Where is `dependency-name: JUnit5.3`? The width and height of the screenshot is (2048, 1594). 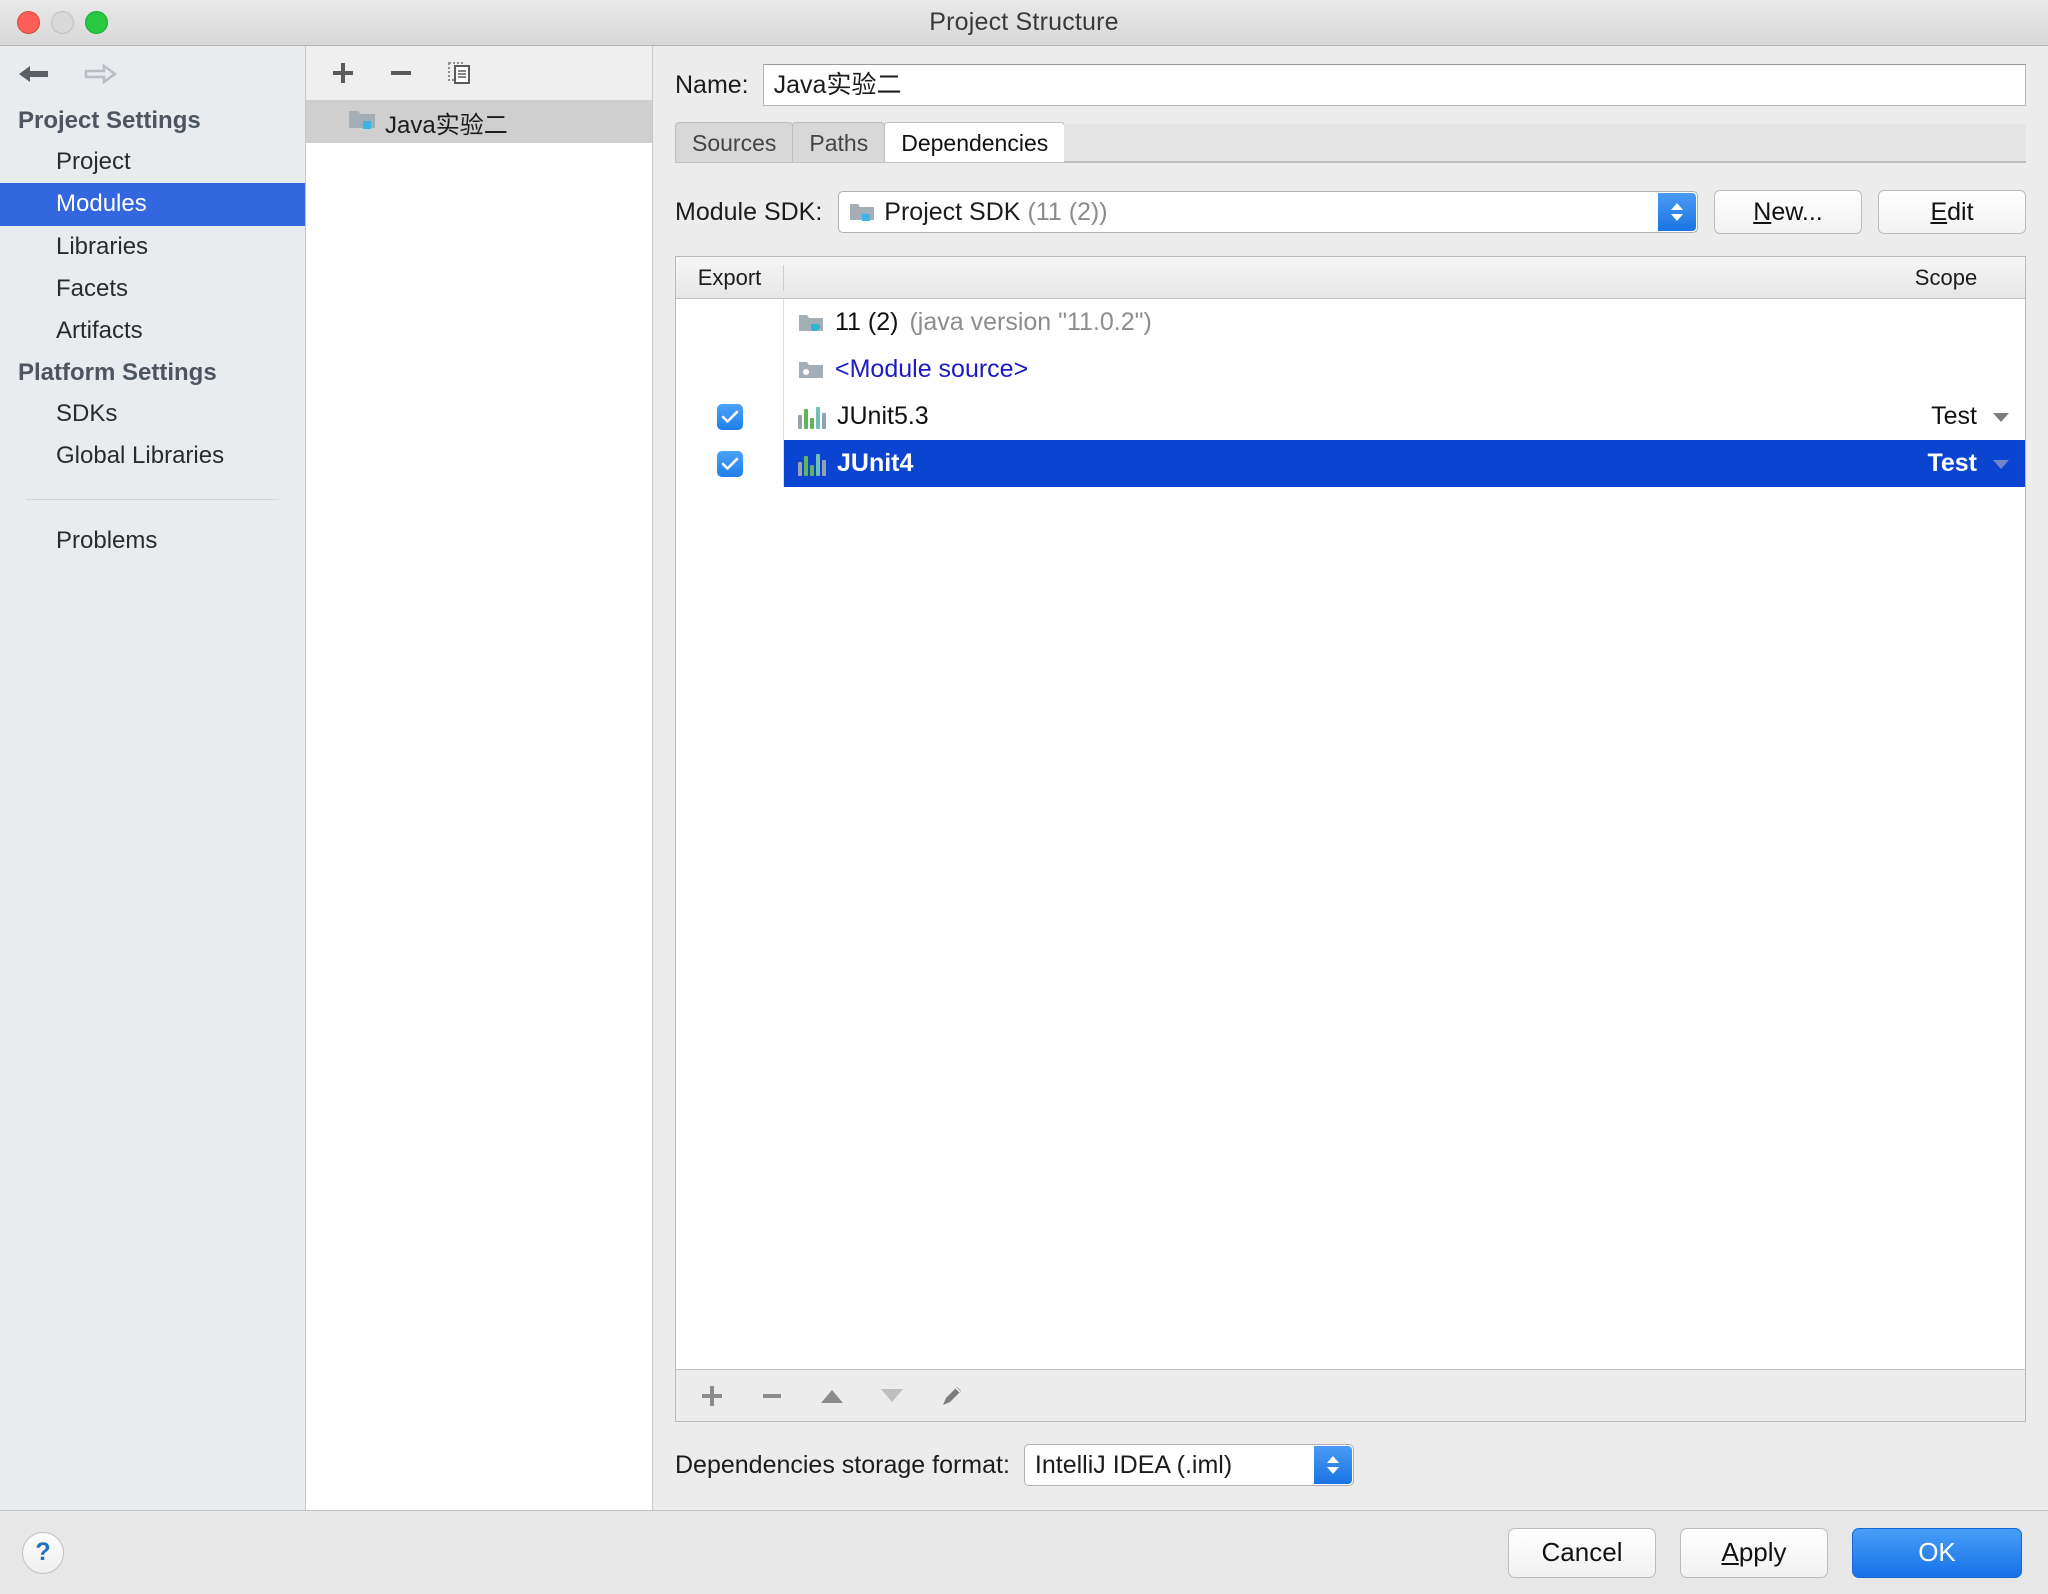 dependency-name: JUnit5.3 is located at coordinates (883, 416).